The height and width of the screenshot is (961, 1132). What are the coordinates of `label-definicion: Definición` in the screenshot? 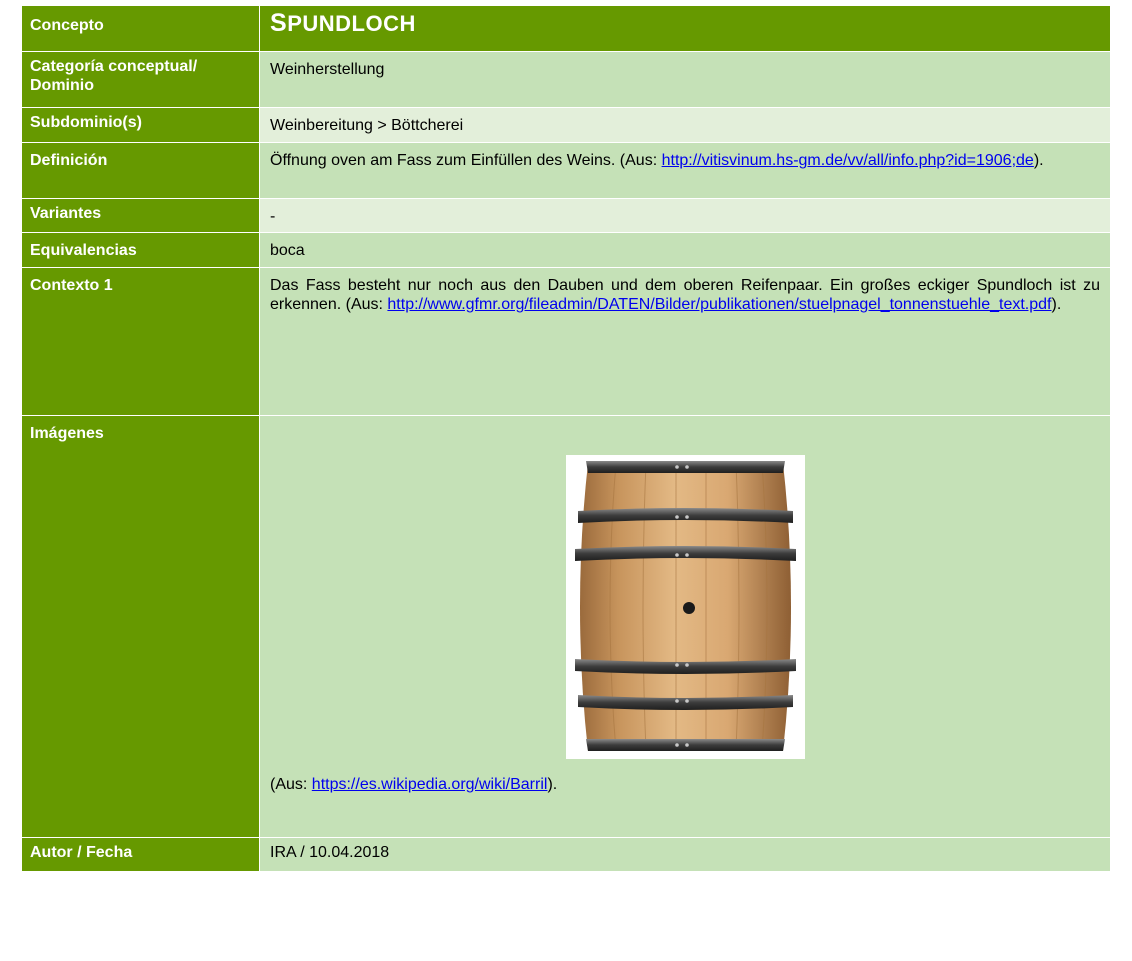 It's located at (140, 170).